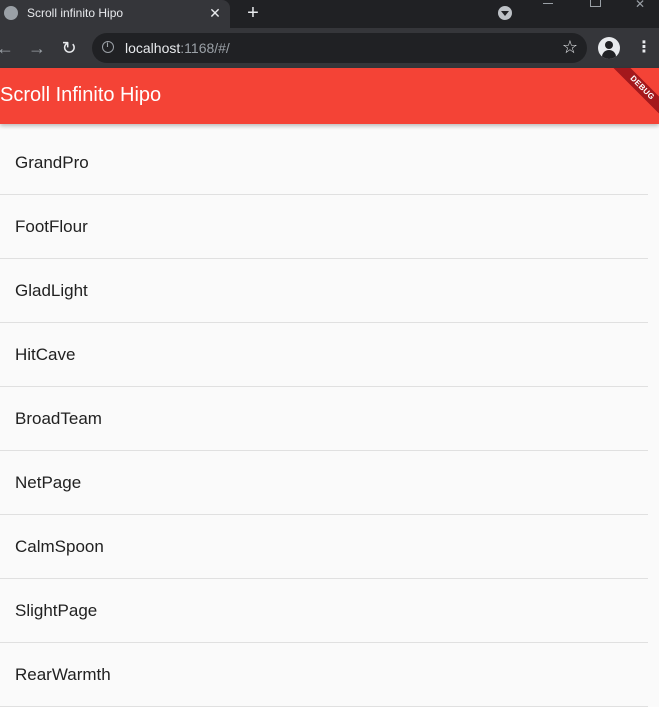  I want to click on bookmark-star-icon: ☆, so click(570, 47).